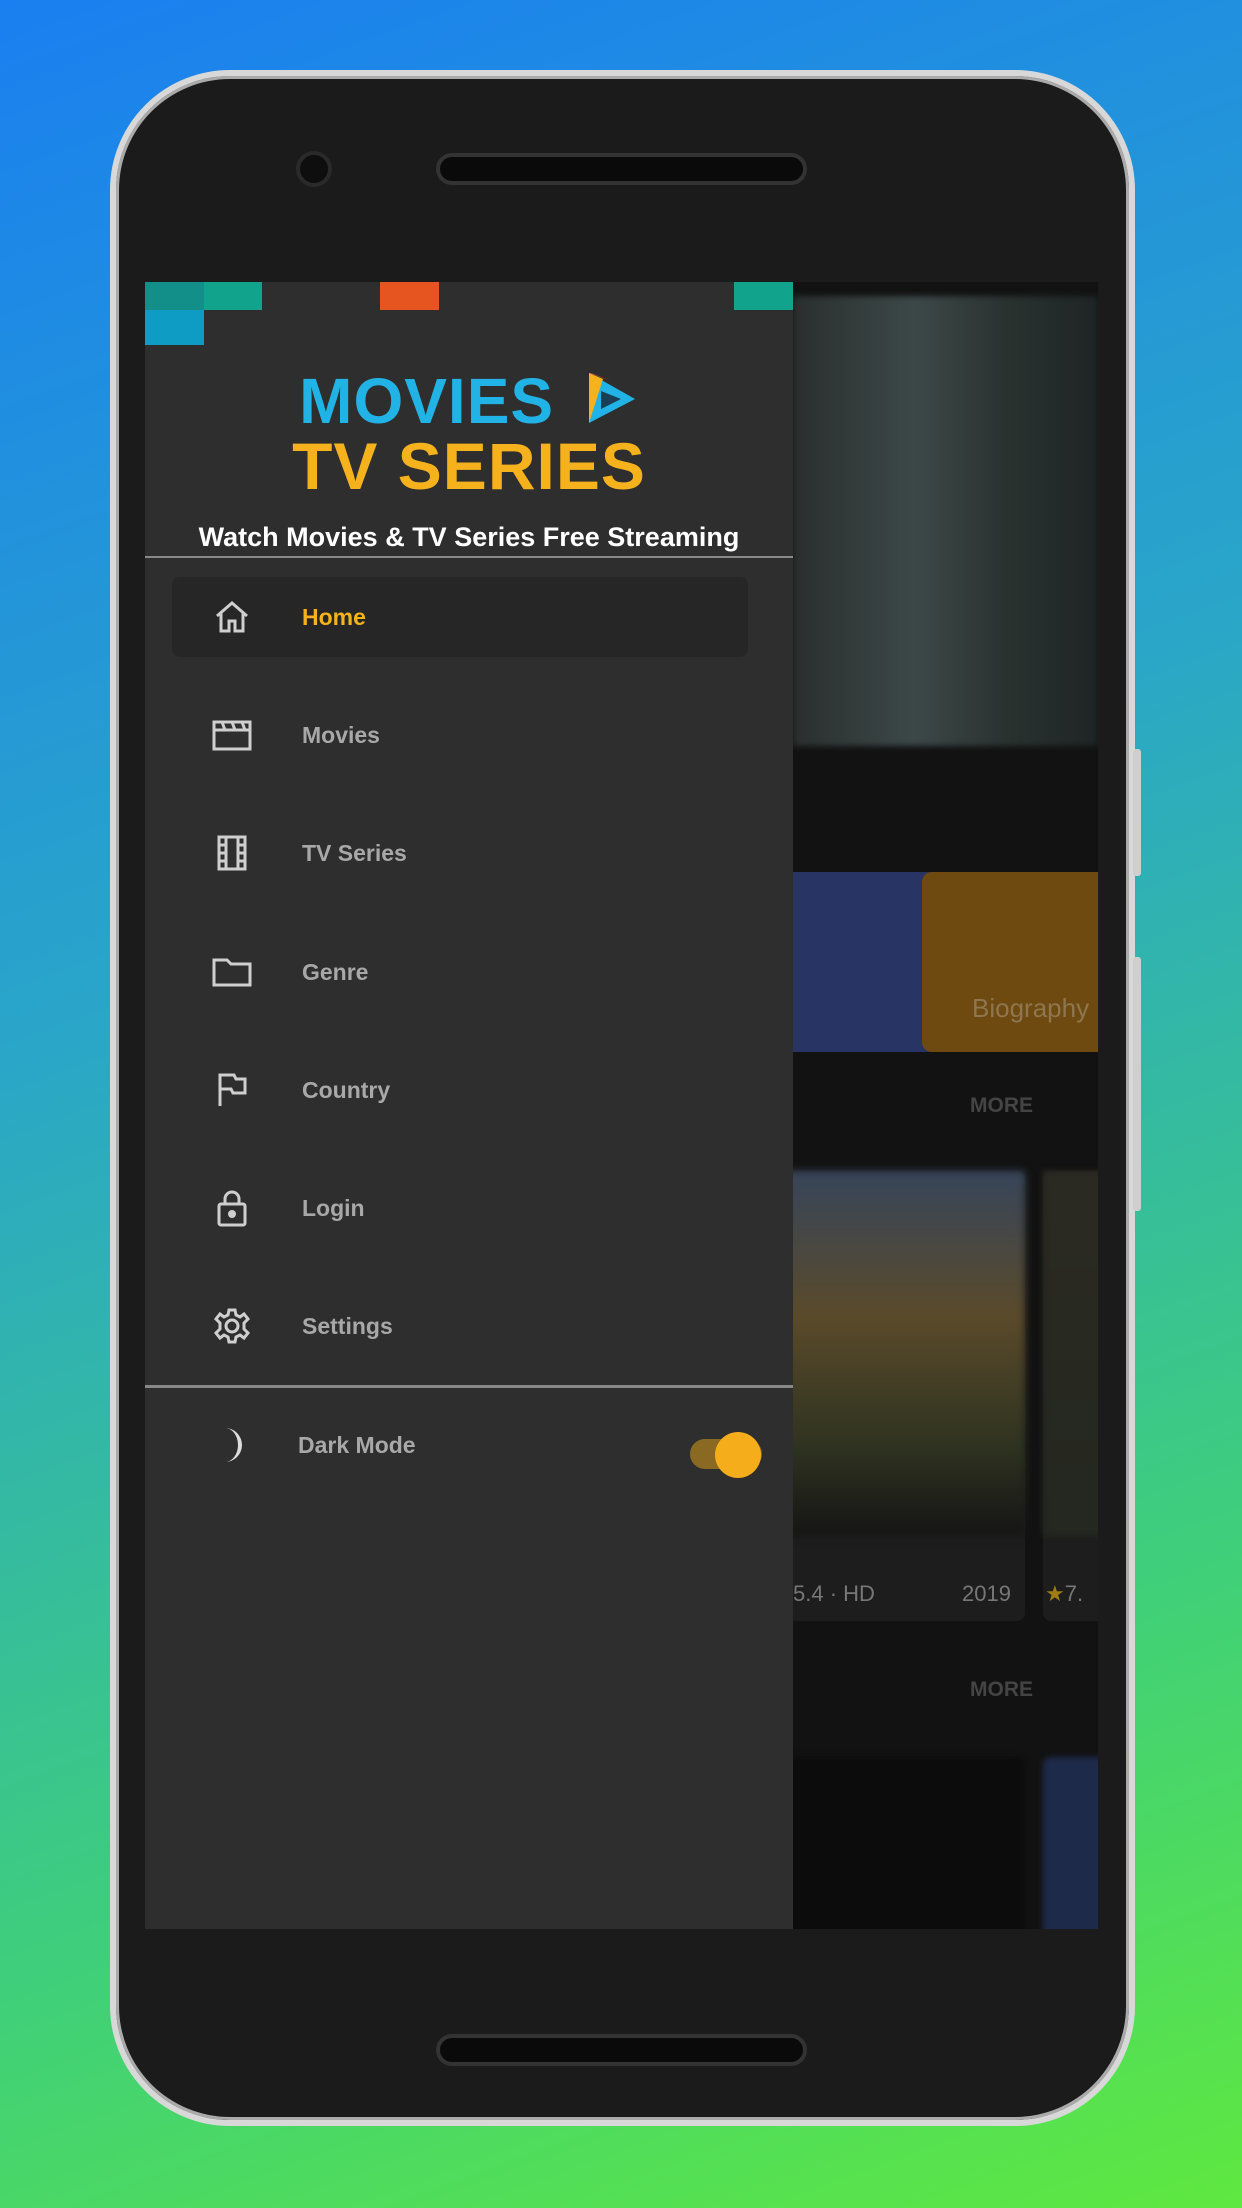  What do you see at coordinates (945, 521) in the screenshot?
I see `hero-banner` at bounding box center [945, 521].